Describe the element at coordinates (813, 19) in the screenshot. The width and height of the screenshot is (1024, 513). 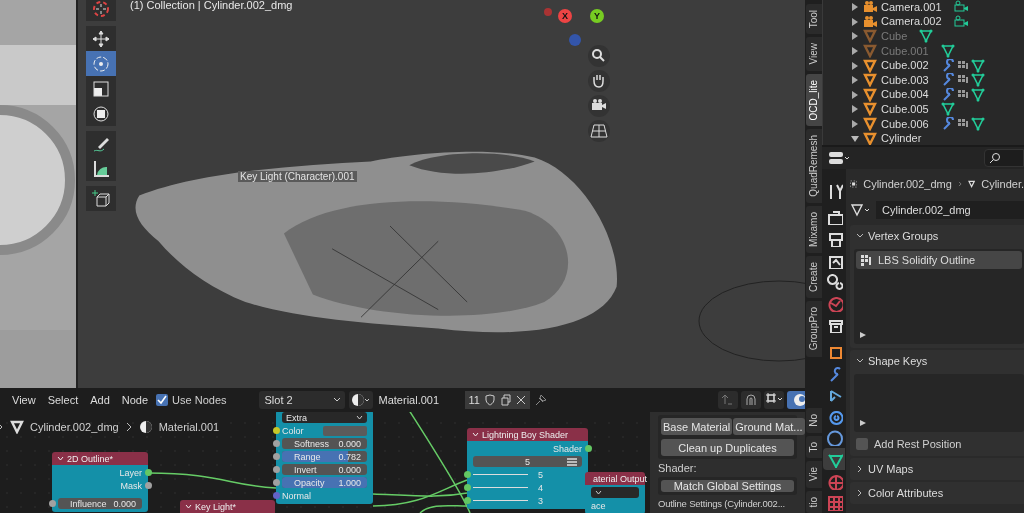
I see `sidebar-tab: Tool` at that location.